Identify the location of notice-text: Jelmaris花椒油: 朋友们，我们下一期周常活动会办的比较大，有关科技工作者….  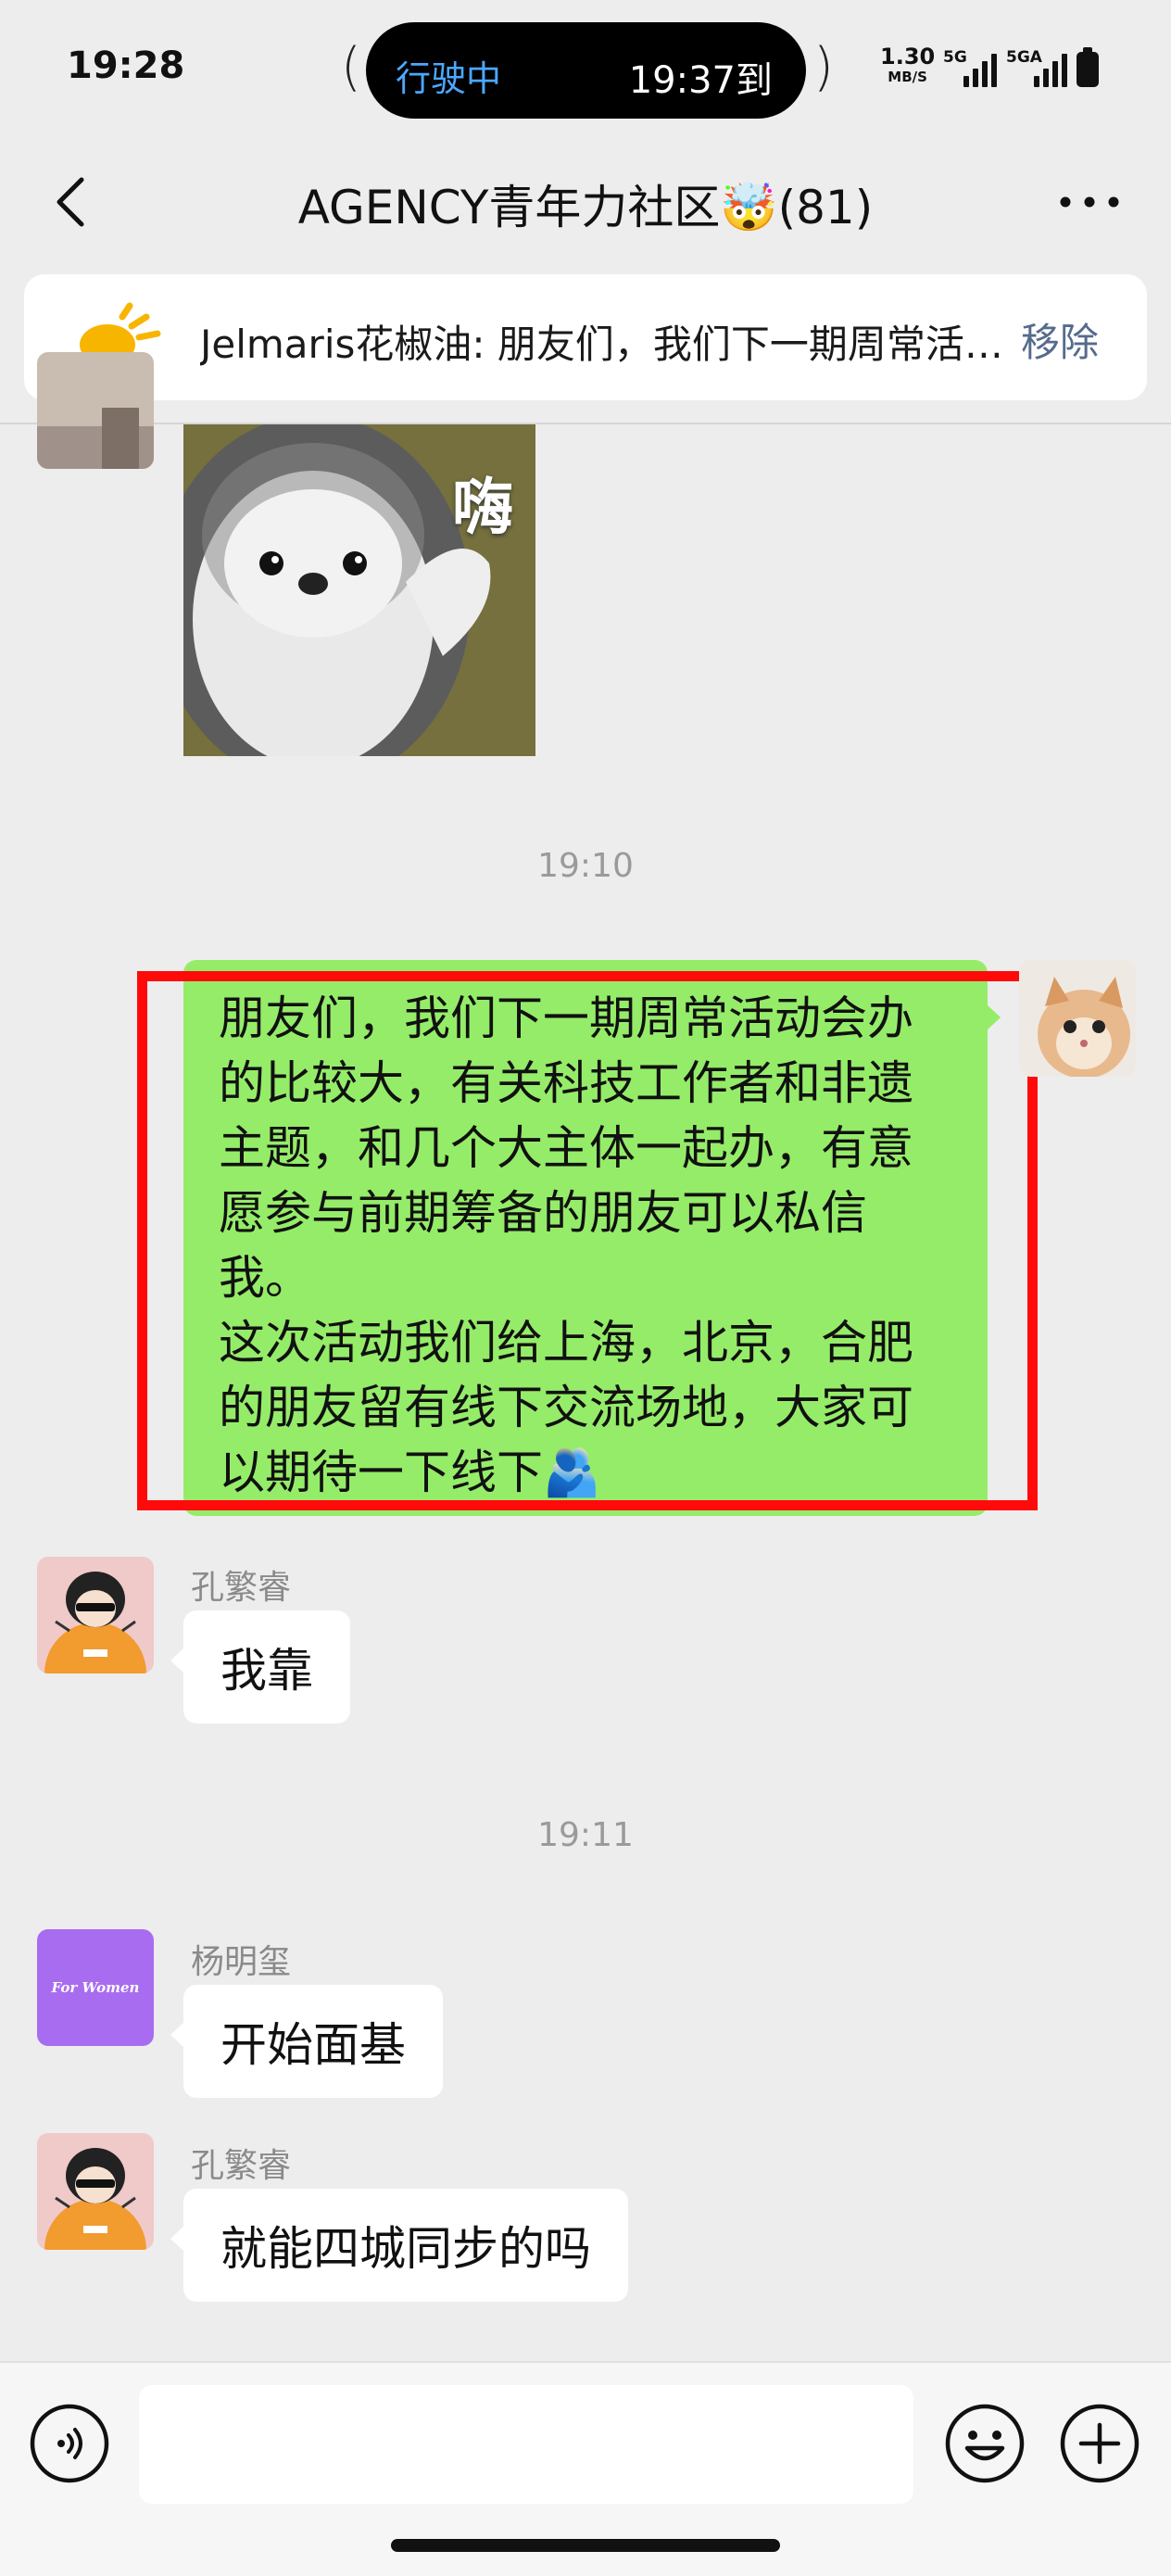
(608, 345).